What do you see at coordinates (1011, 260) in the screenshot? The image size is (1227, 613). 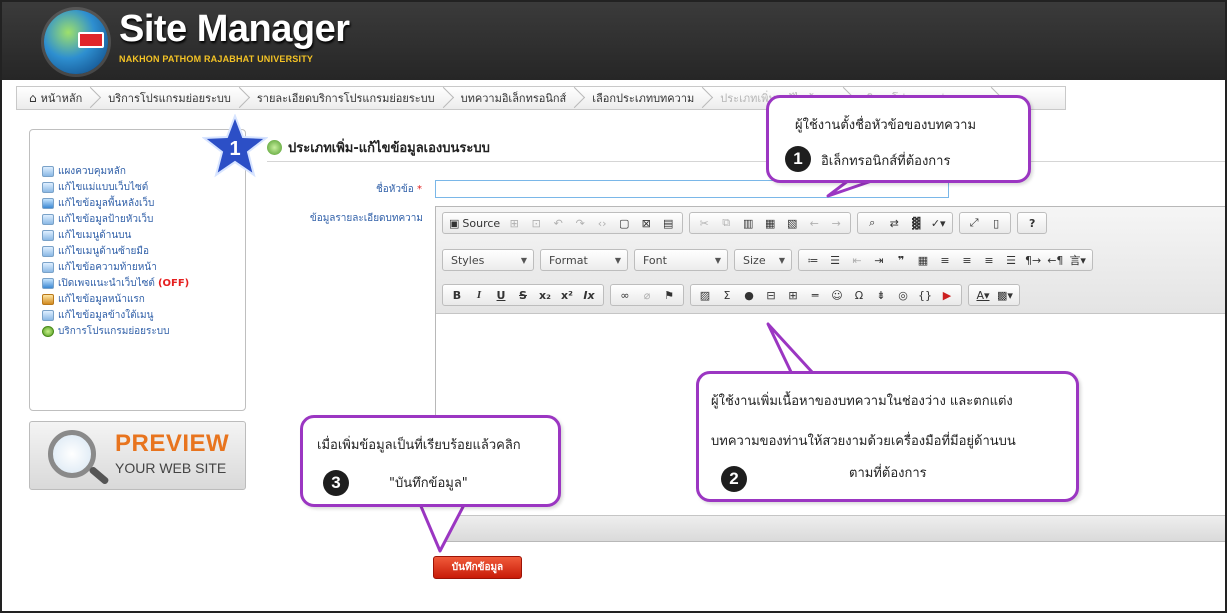 I see `justify-icon: ☰` at bounding box center [1011, 260].